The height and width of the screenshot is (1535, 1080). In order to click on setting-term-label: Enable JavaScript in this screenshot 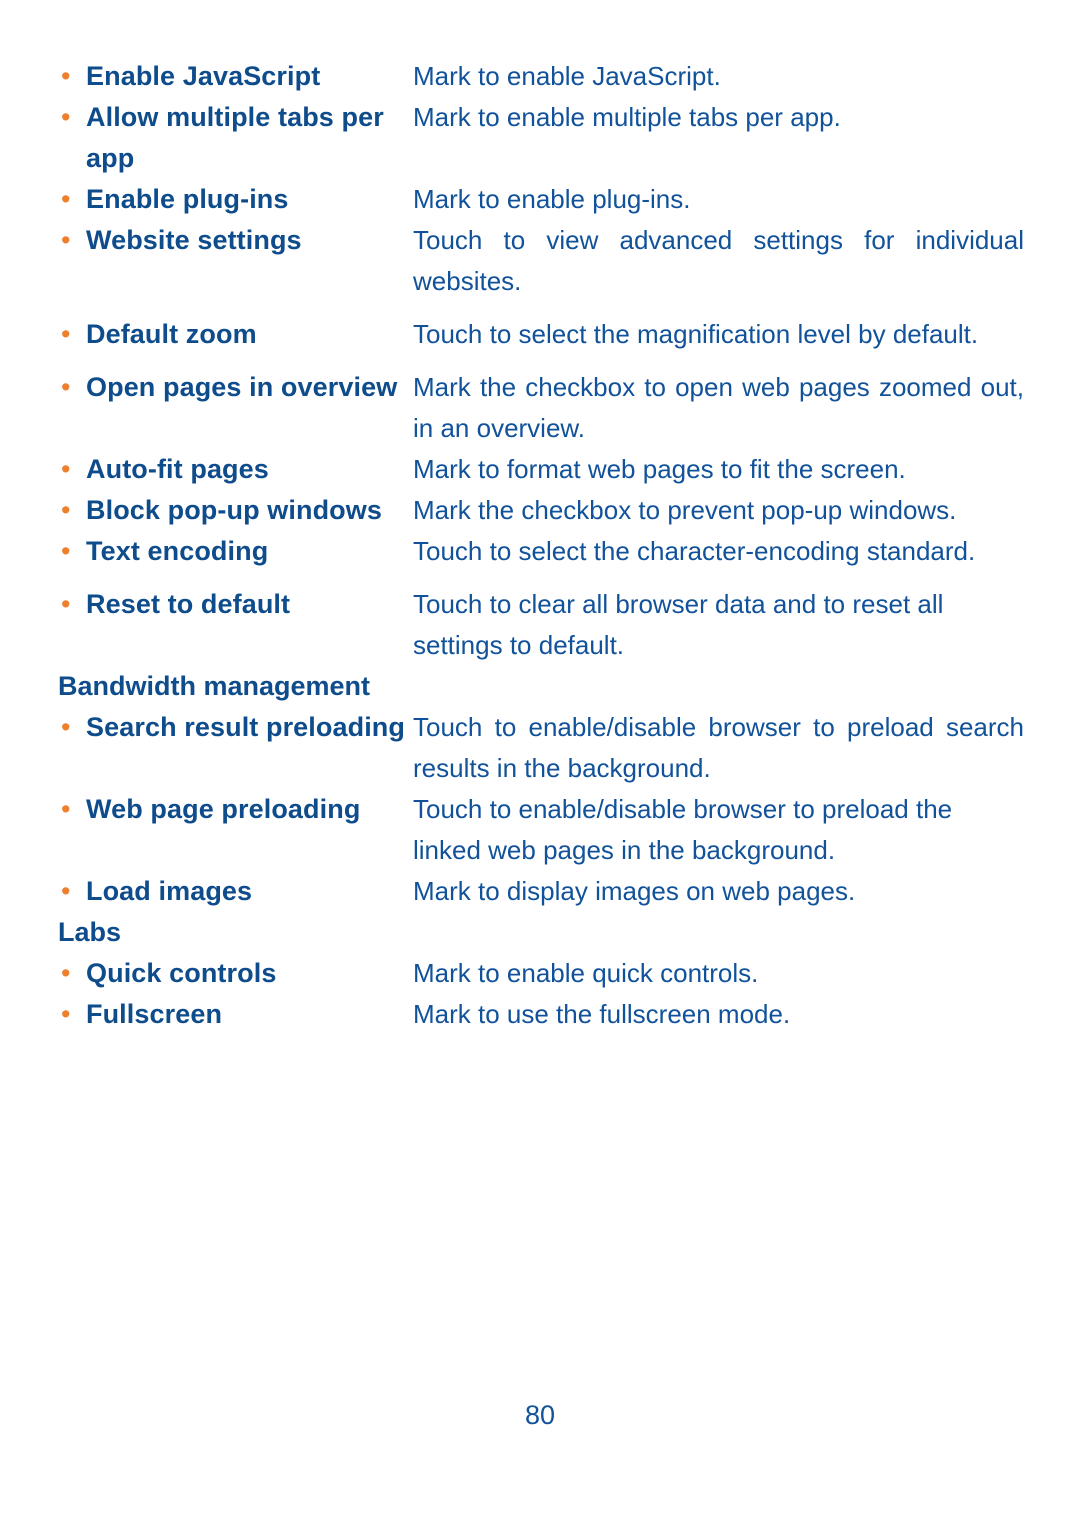, I will do `click(203, 76)`.